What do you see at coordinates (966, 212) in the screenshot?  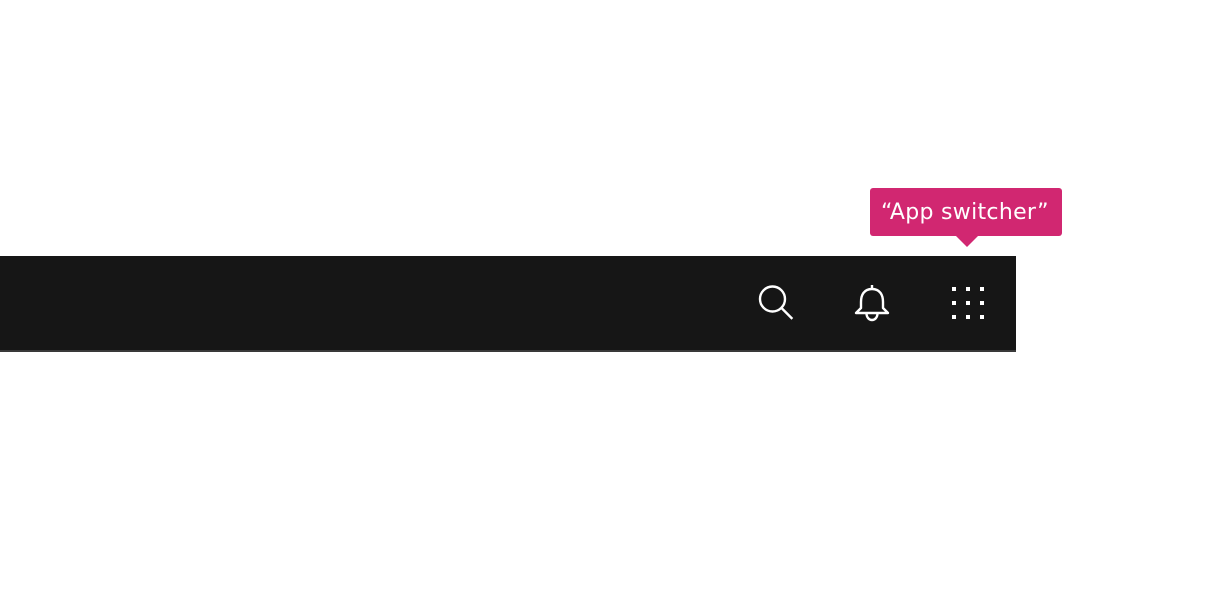 I see `annotation-label: “App switcher”` at bounding box center [966, 212].